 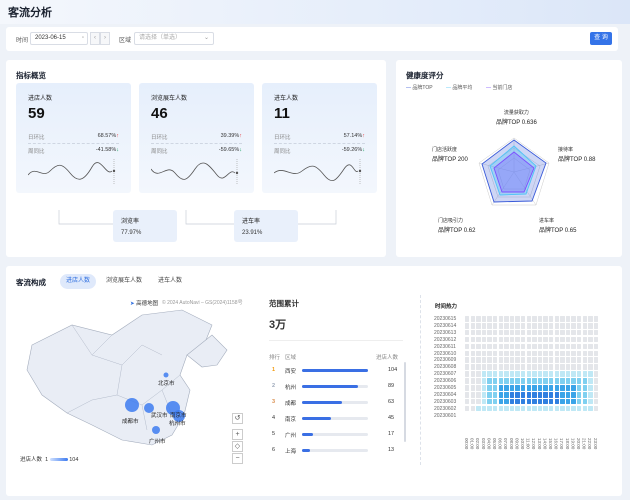 What do you see at coordinates (237, 458) in the screenshot?
I see `zoom-out-button: −` at bounding box center [237, 458].